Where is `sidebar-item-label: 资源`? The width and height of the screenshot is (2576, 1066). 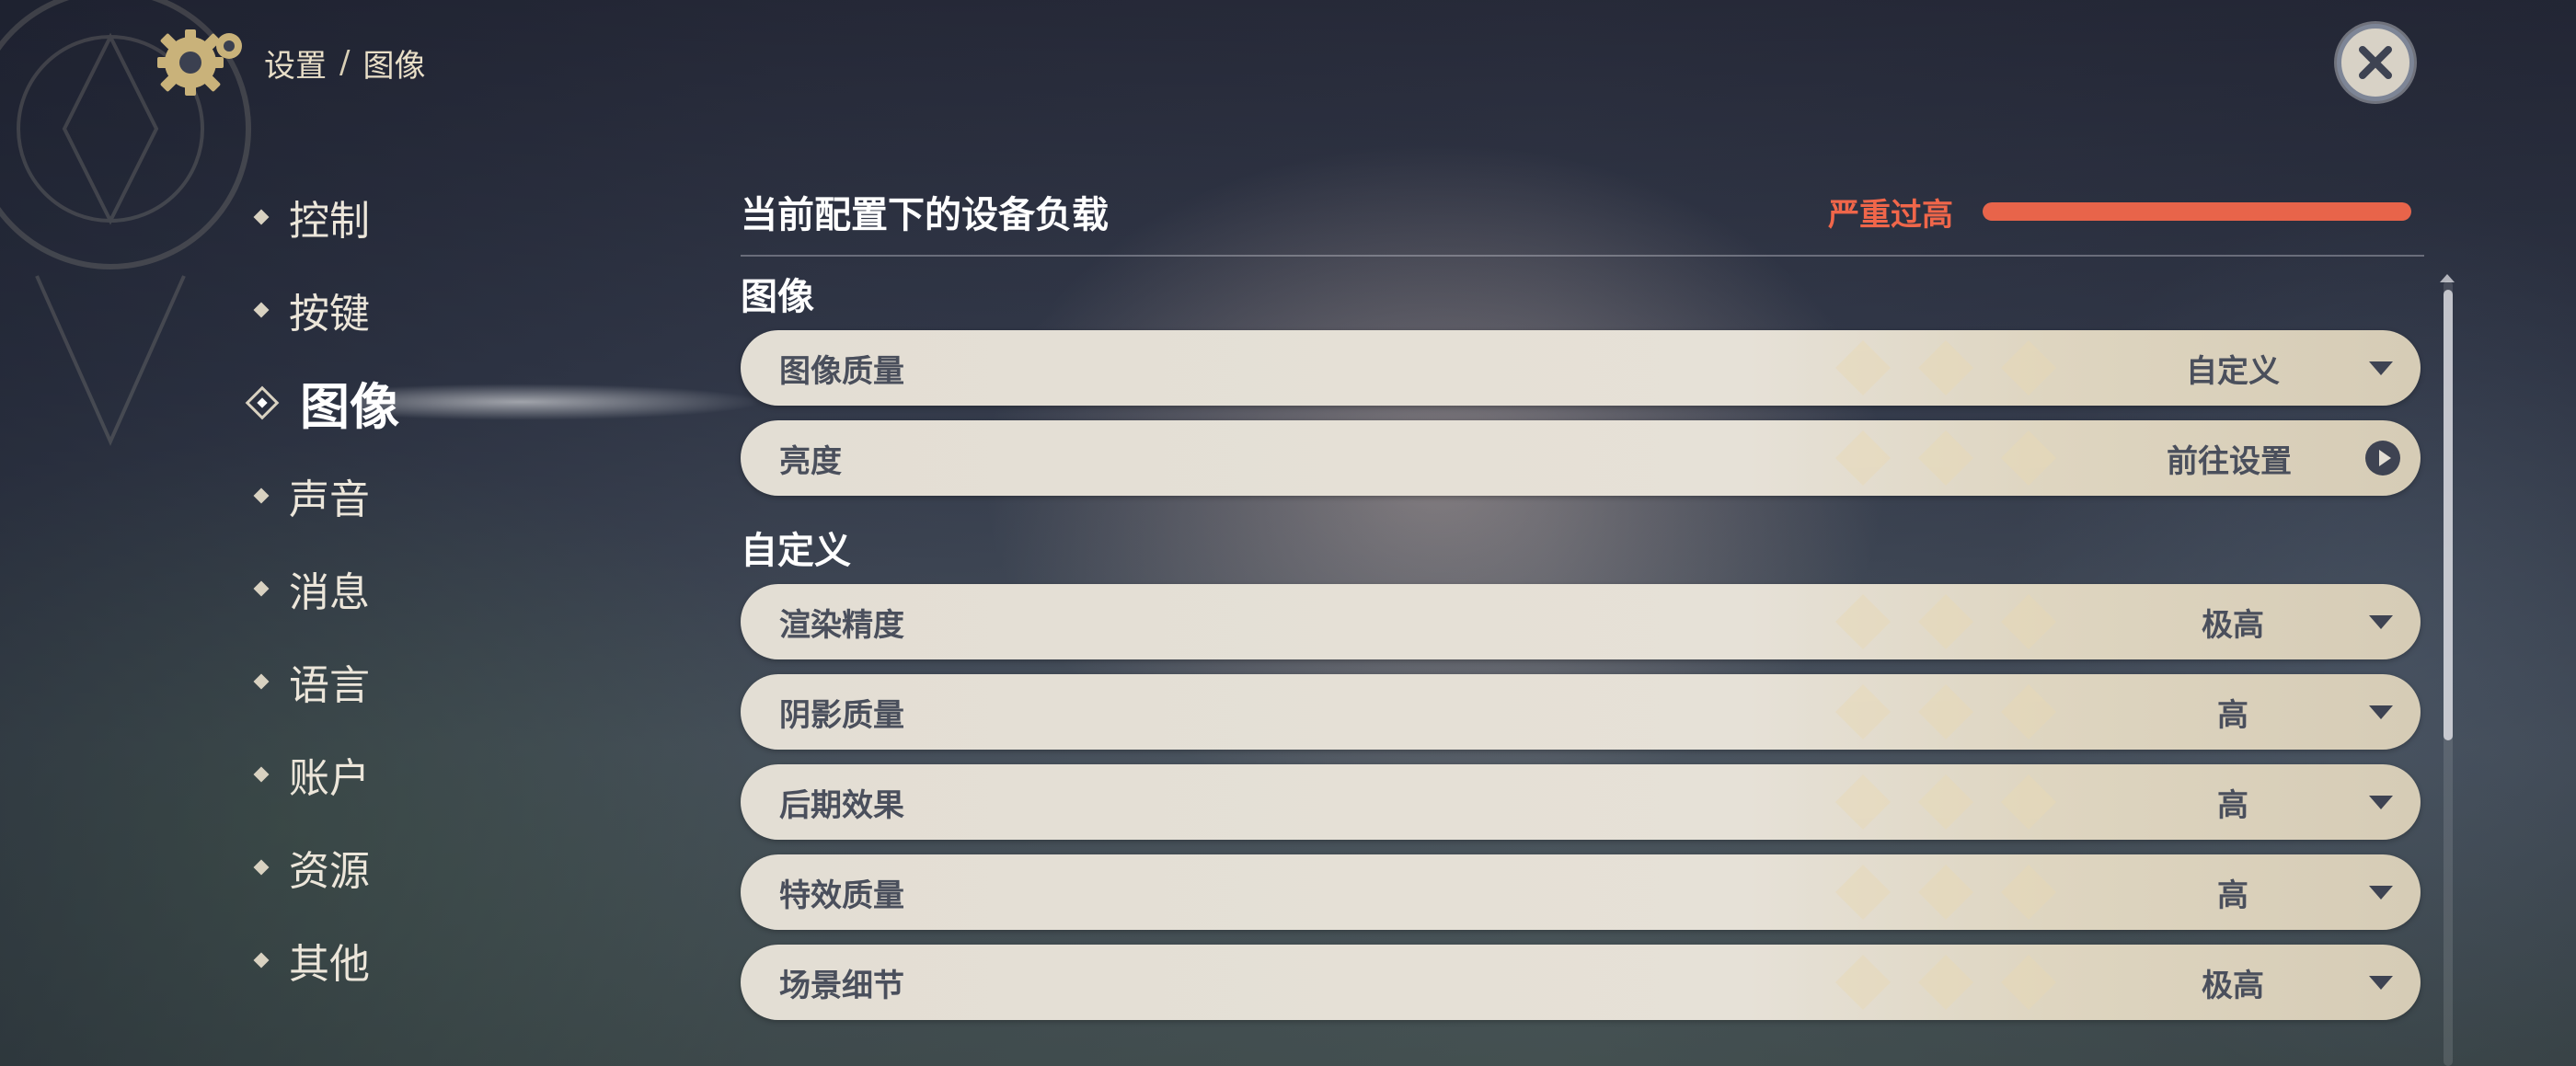
sidebar-item-label: 资源 is located at coordinates (329, 871).